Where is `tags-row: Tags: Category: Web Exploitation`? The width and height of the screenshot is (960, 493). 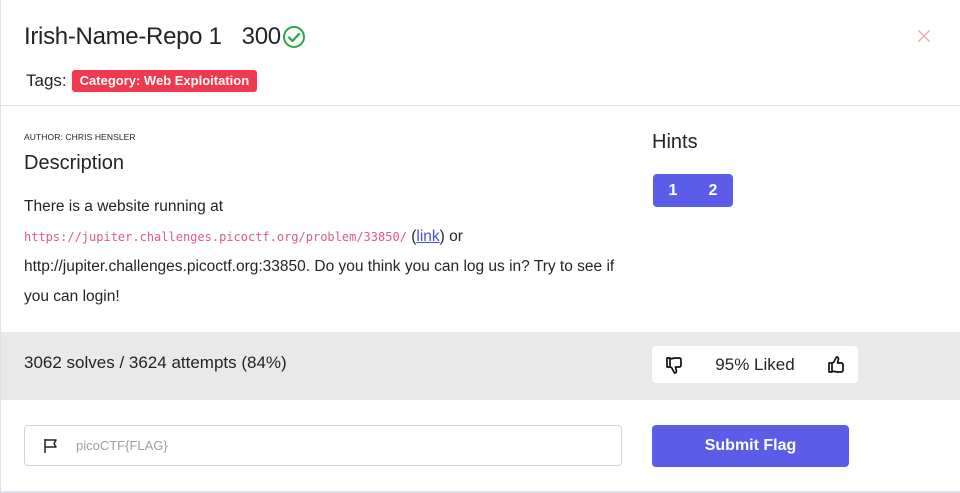
tags-row: Tags: Category: Web Exploitation is located at coordinates (142, 81).